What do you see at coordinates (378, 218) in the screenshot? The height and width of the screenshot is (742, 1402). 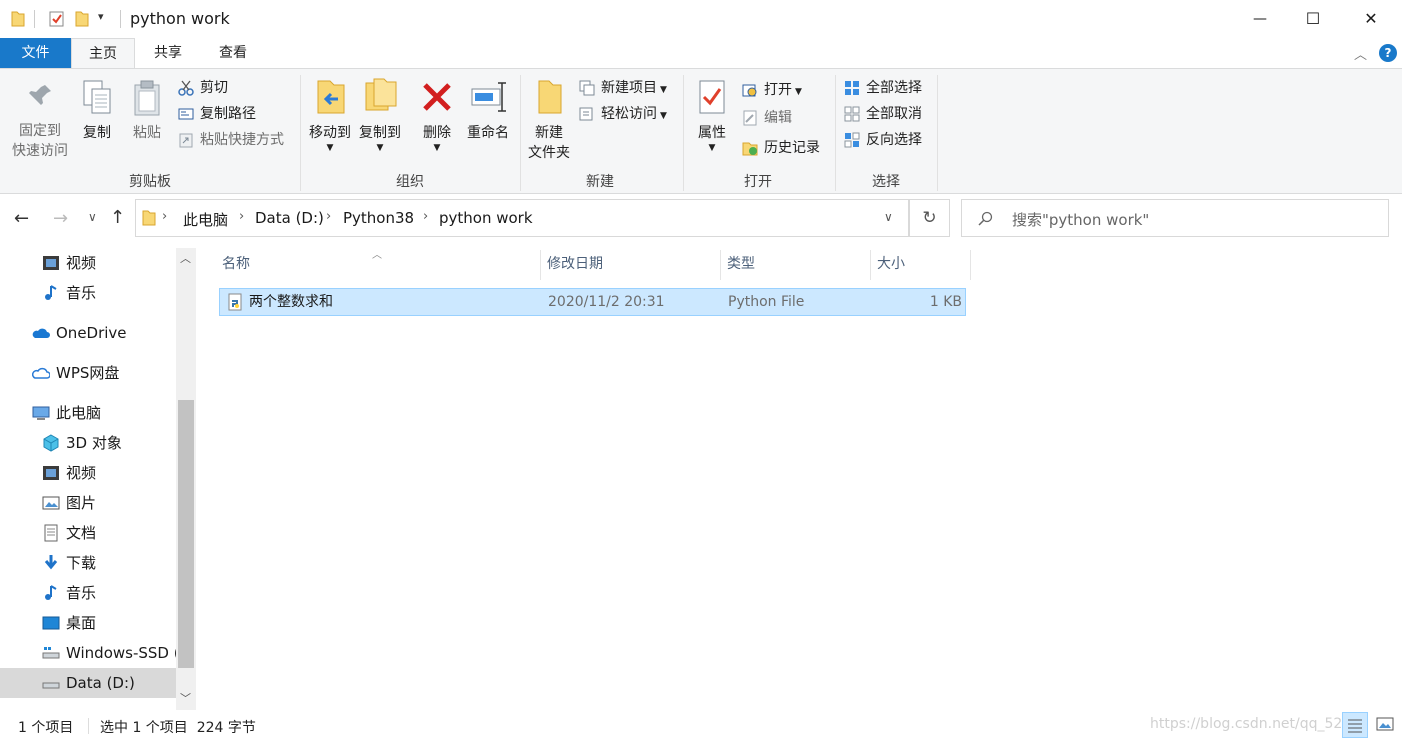 I see `breadcrumb-python38: Python38` at bounding box center [378, 218].